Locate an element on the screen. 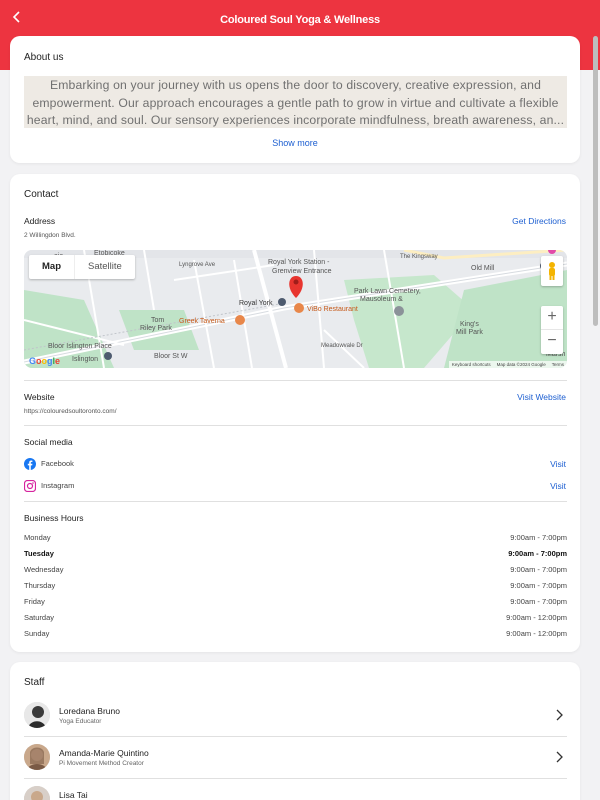  zoom-in-button: + is located at coordinates (552, 318).